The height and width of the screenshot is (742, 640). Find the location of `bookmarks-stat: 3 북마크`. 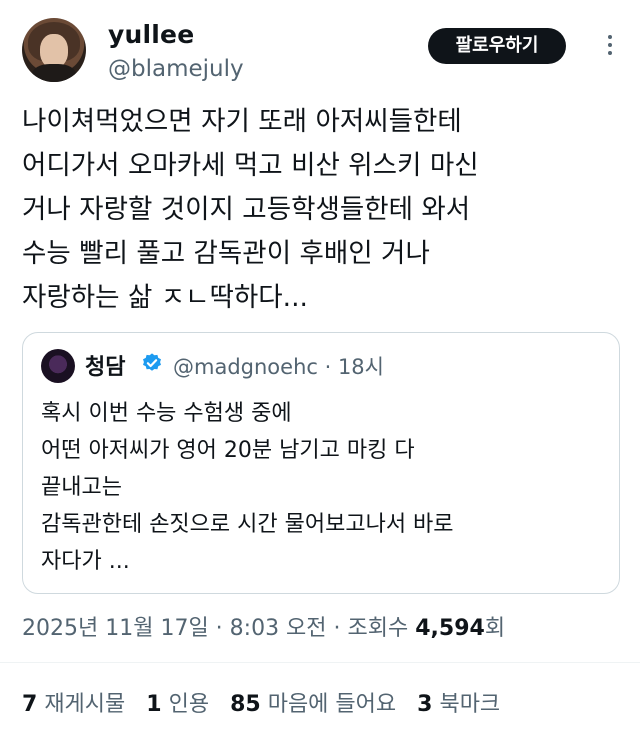

bookmarks-stat: 3 북마크 is located at coordinates (458, 704).